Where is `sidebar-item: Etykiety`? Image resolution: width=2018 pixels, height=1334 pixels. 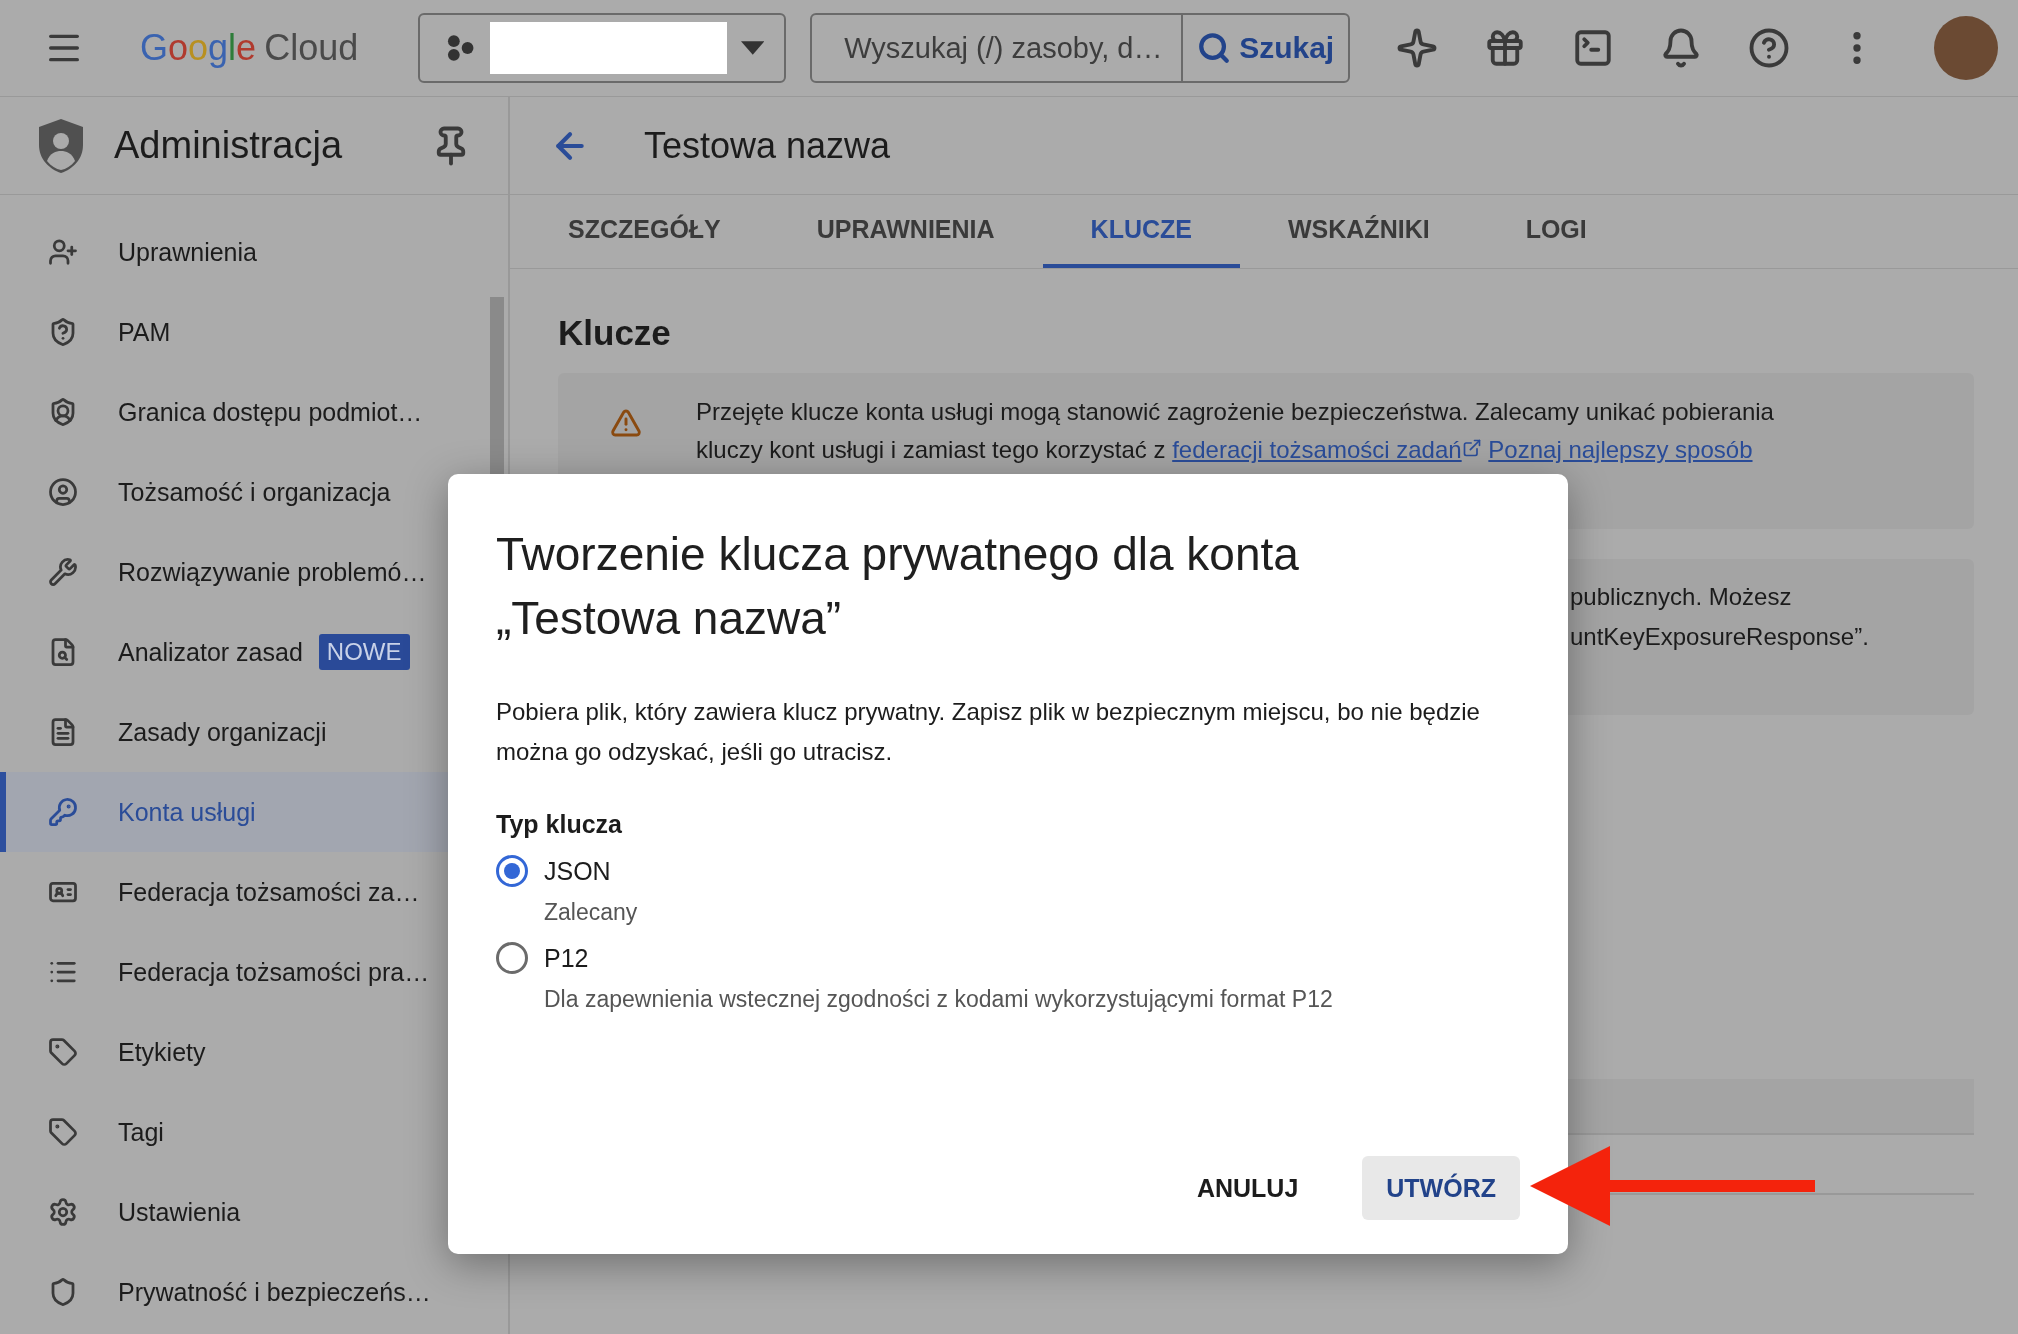
sidebar-item: Etykiety is located at coordinates (254, 1052).